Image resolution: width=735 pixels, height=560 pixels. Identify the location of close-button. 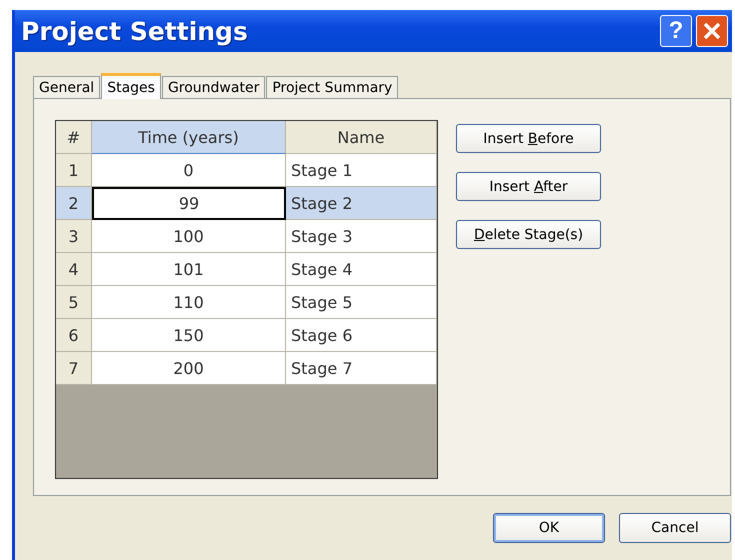
(712, 31).